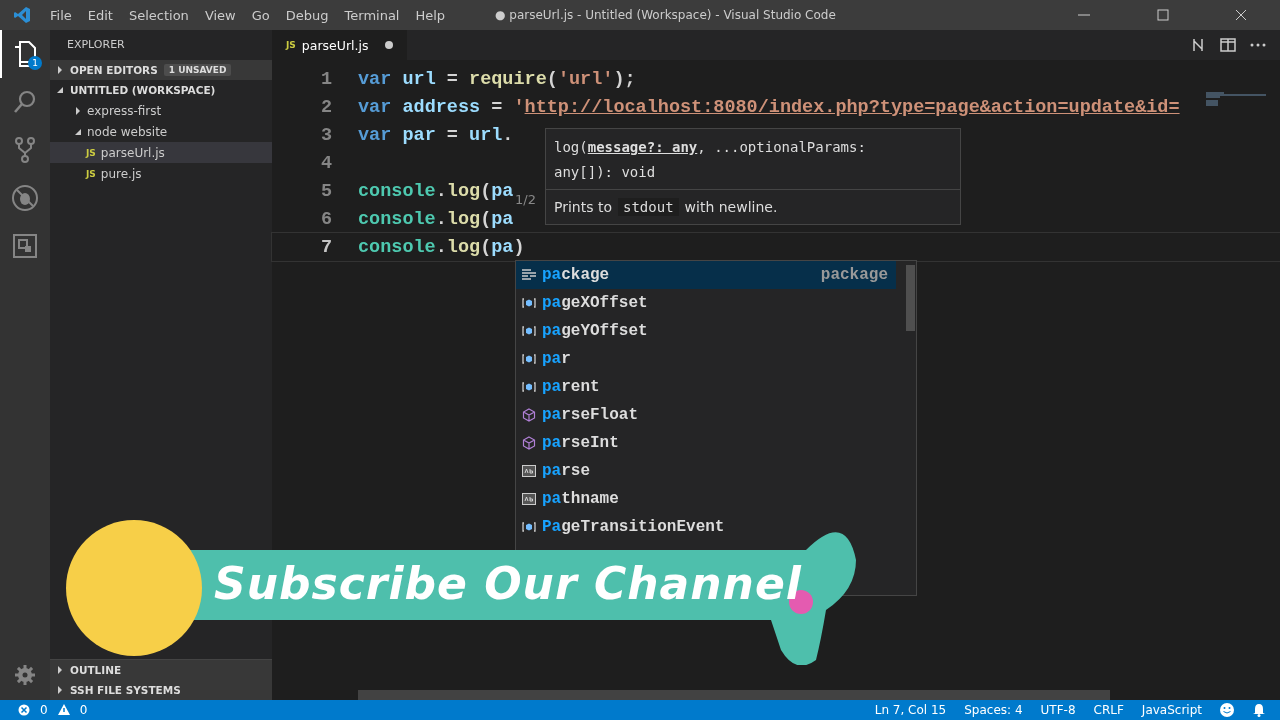 The width and height of the screenshot is (1280, 720). Describe the element at coordinates (24, 710) in the screenshot. I see `error-icon` at that location.